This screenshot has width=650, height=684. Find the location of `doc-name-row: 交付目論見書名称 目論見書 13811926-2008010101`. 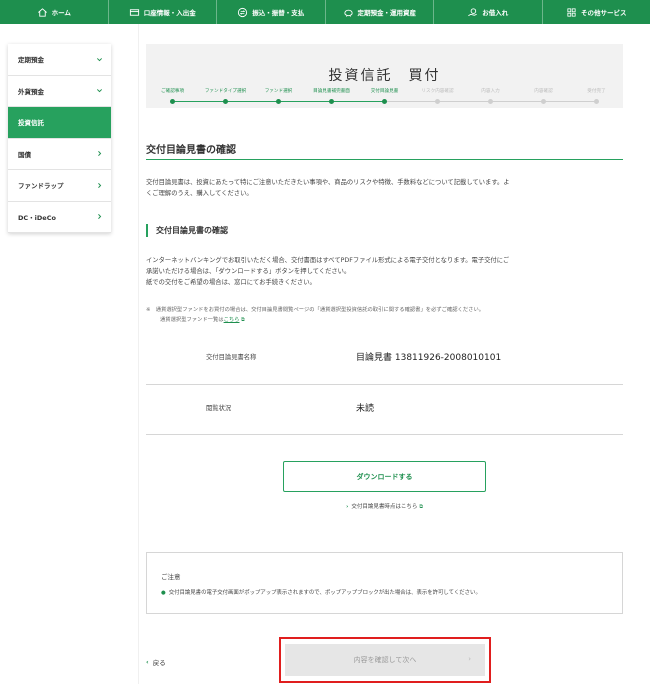

doc-name-row: 交付目論見書名称 目論見書 13811926-2008010101 is located at coordinates (384, 357).